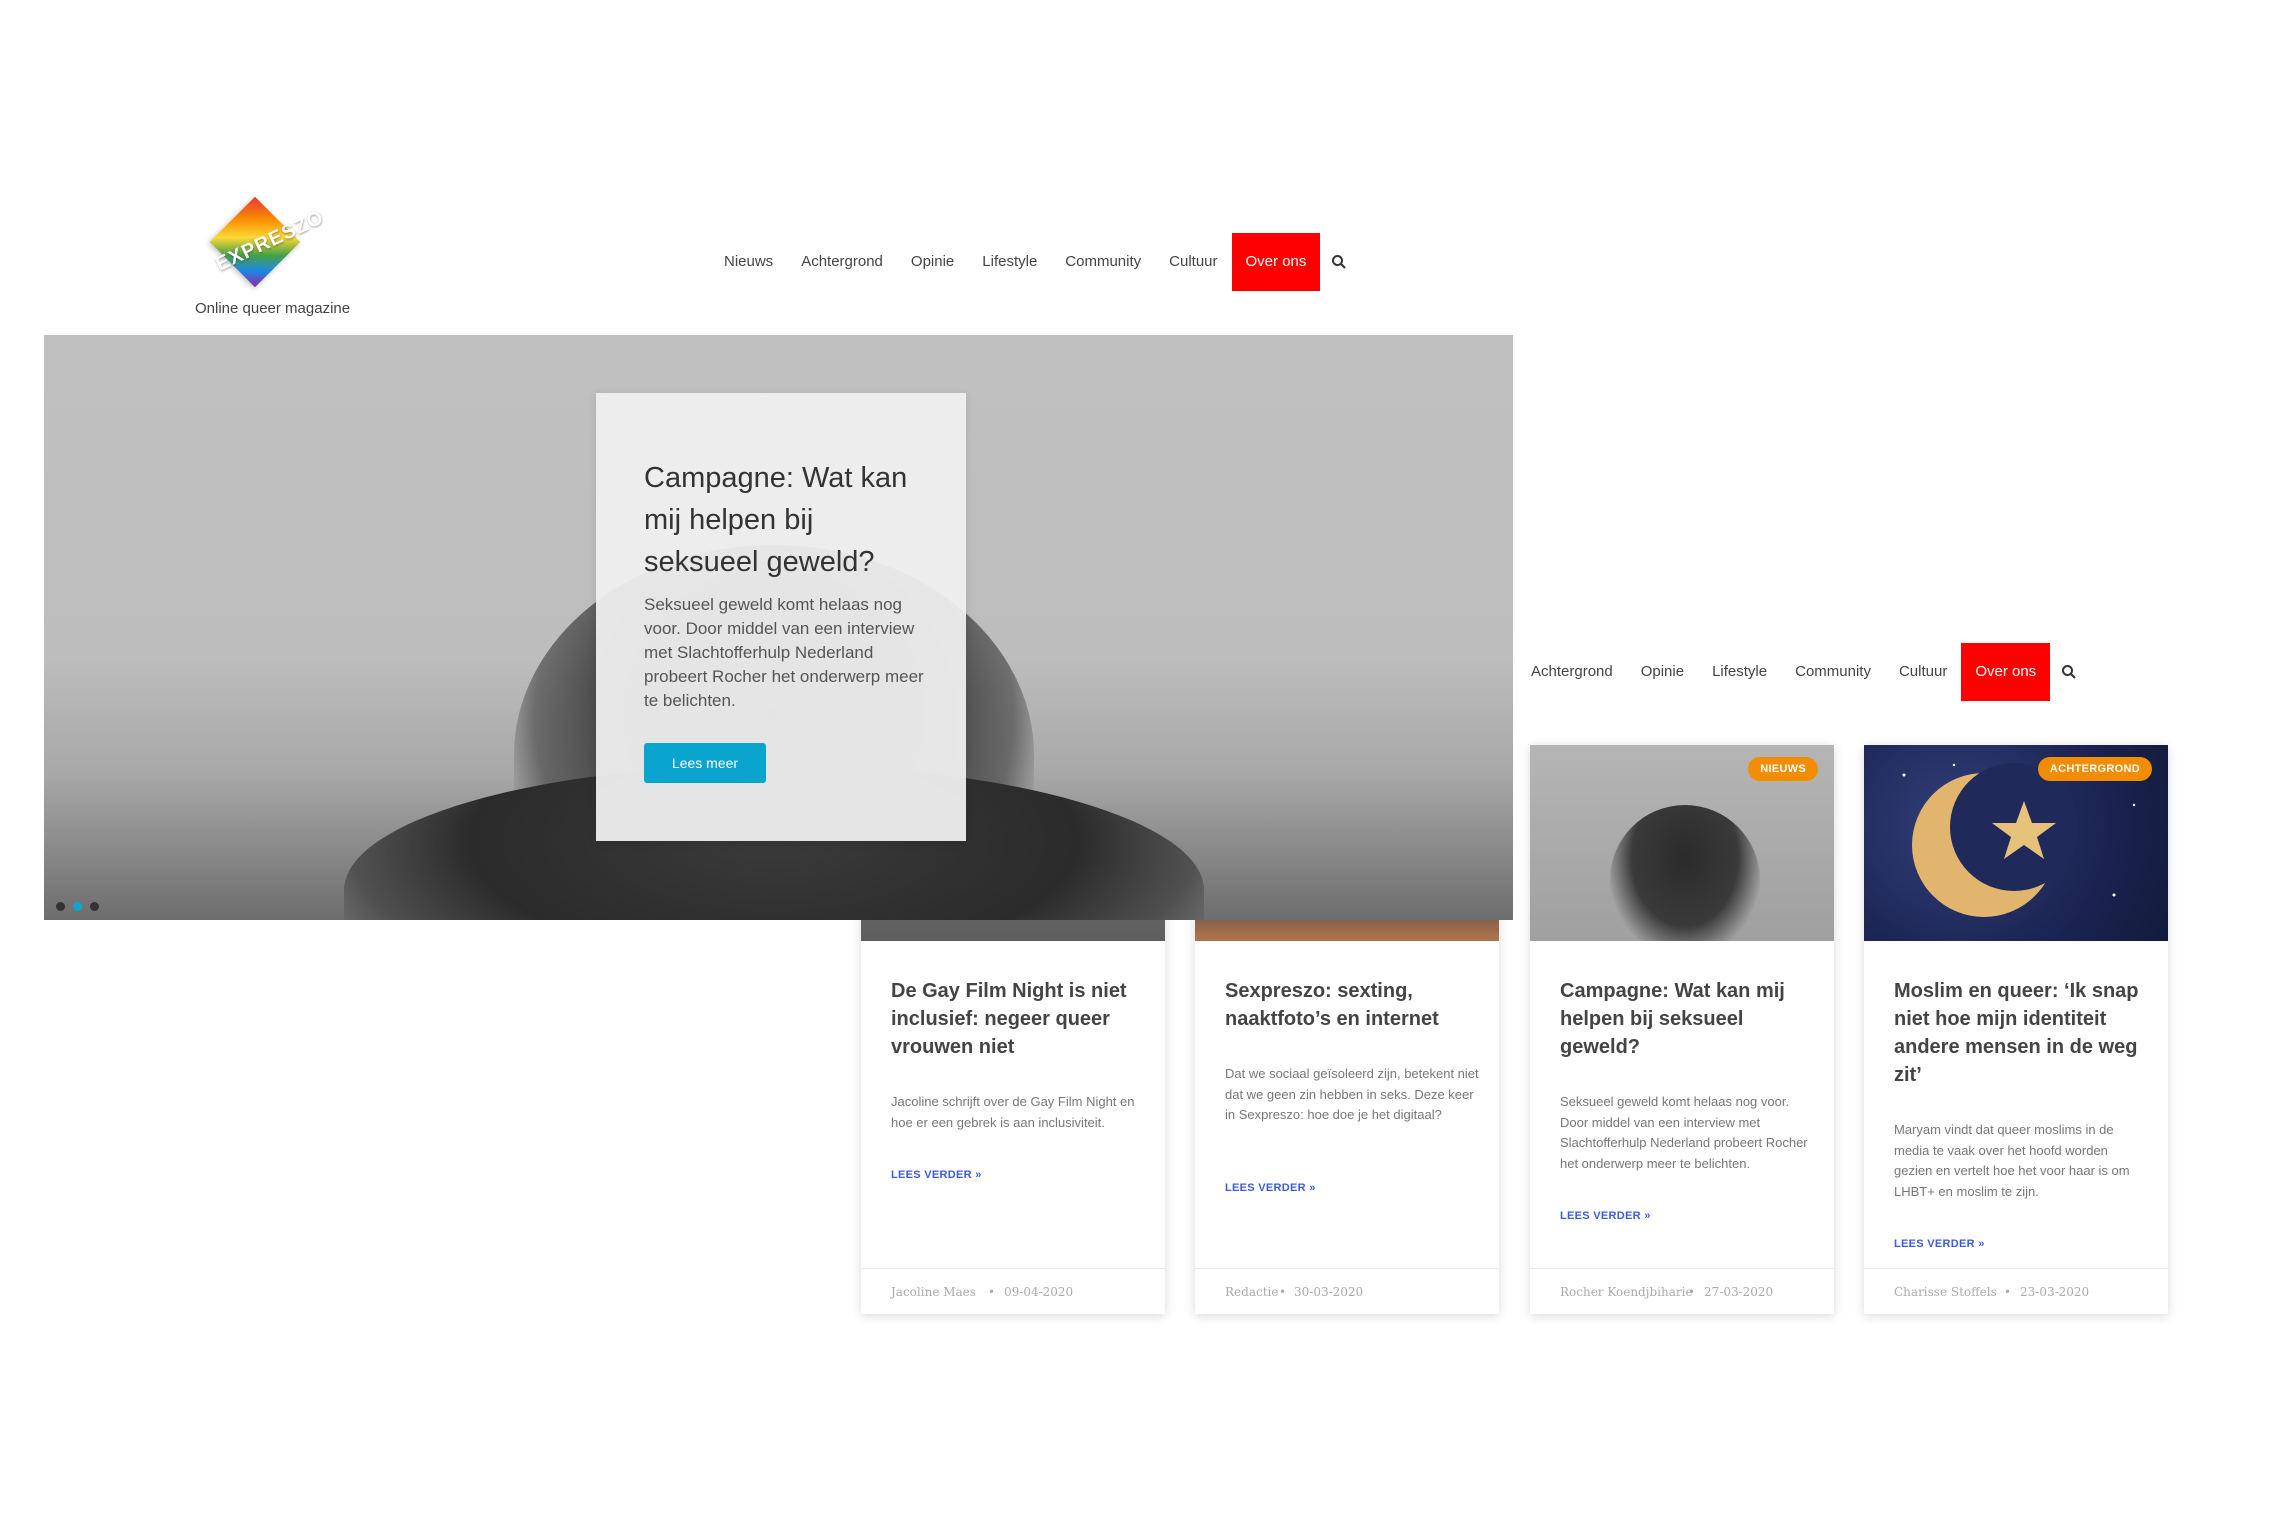 The width and height of the screenshot is (2279, 1519). Describe the element at coordinates (1682, 843) in the screenshot. I see `post-image: NIEUWS` at that location.